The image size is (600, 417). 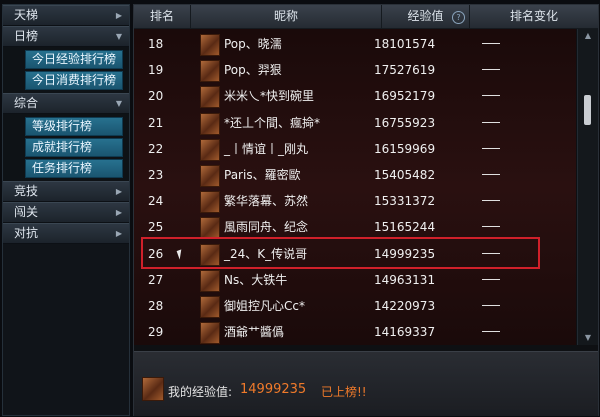 What do you see at coordinates (156, 70) in the screenshot?
I see `rank-cell: 19` at bounding box center [156, 70].